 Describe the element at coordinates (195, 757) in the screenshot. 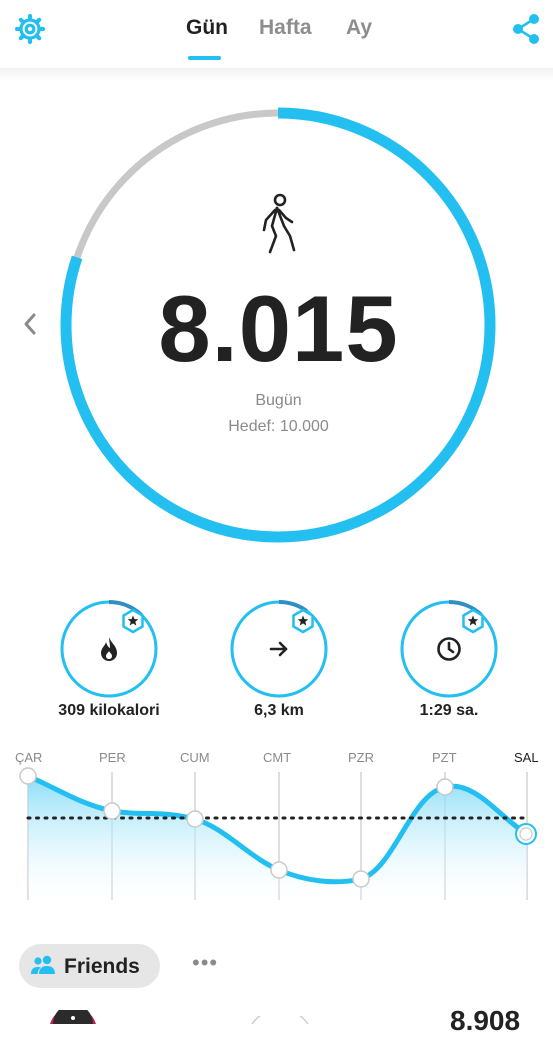

I see `day-label-fri: CUM` at that location.